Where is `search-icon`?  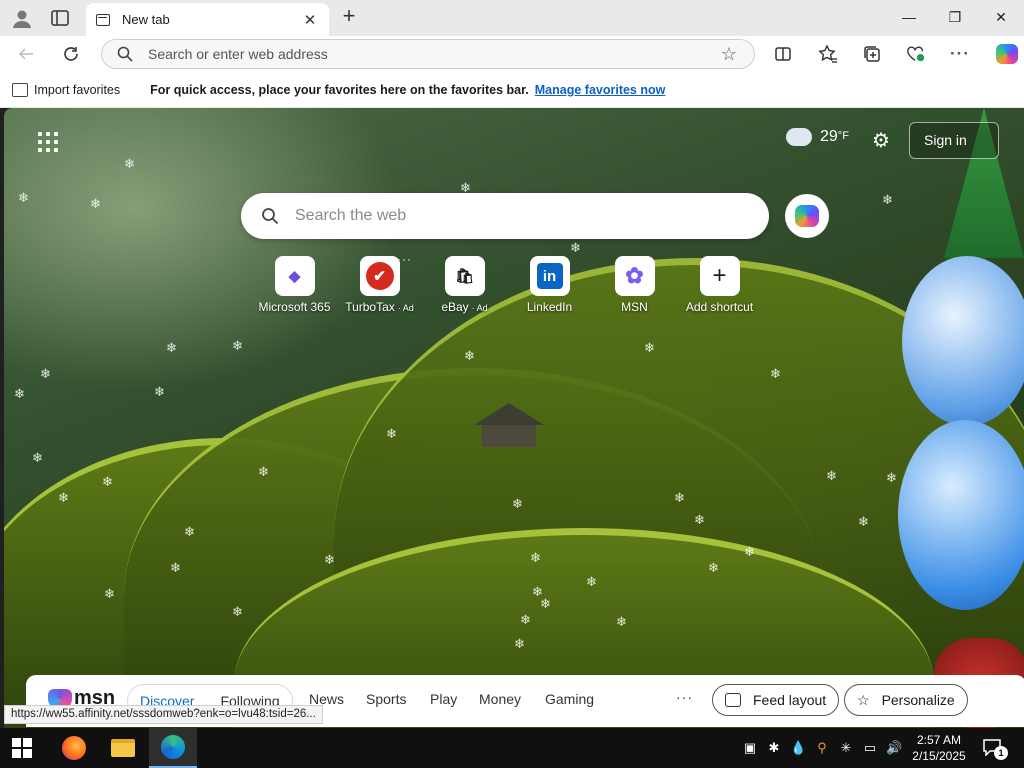 search-icon is located at coordinates (125, 54).